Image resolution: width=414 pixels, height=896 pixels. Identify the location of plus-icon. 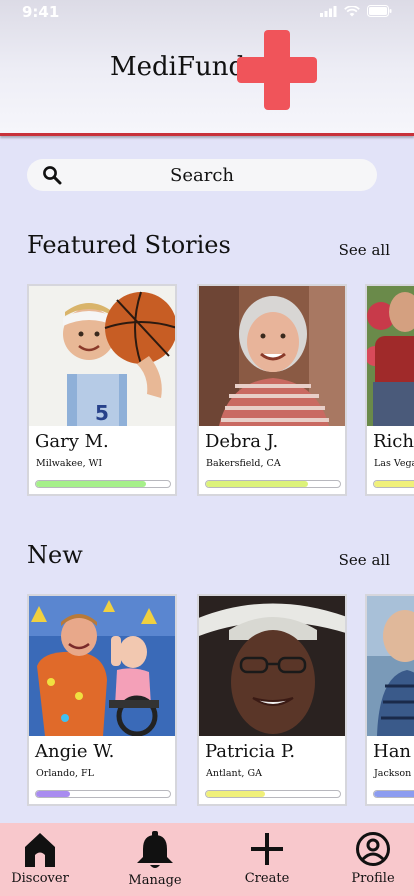
(267, 849).